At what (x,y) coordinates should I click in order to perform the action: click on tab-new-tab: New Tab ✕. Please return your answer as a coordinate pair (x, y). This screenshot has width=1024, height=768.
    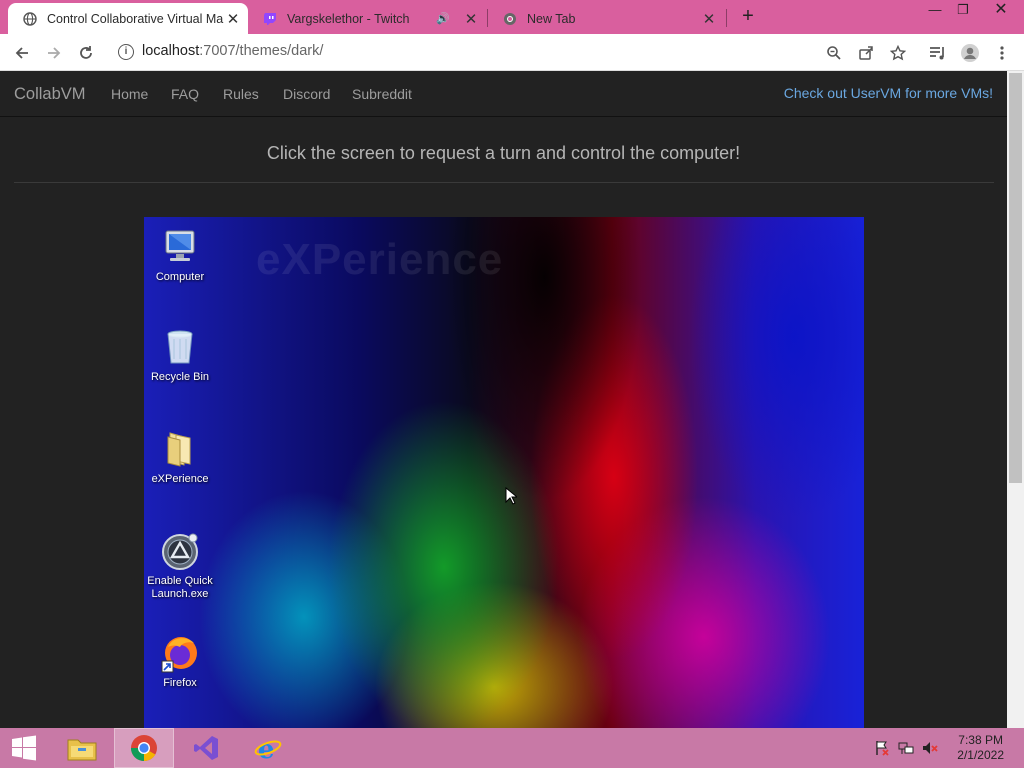
    Looking at the image, I should click on (606, 18).